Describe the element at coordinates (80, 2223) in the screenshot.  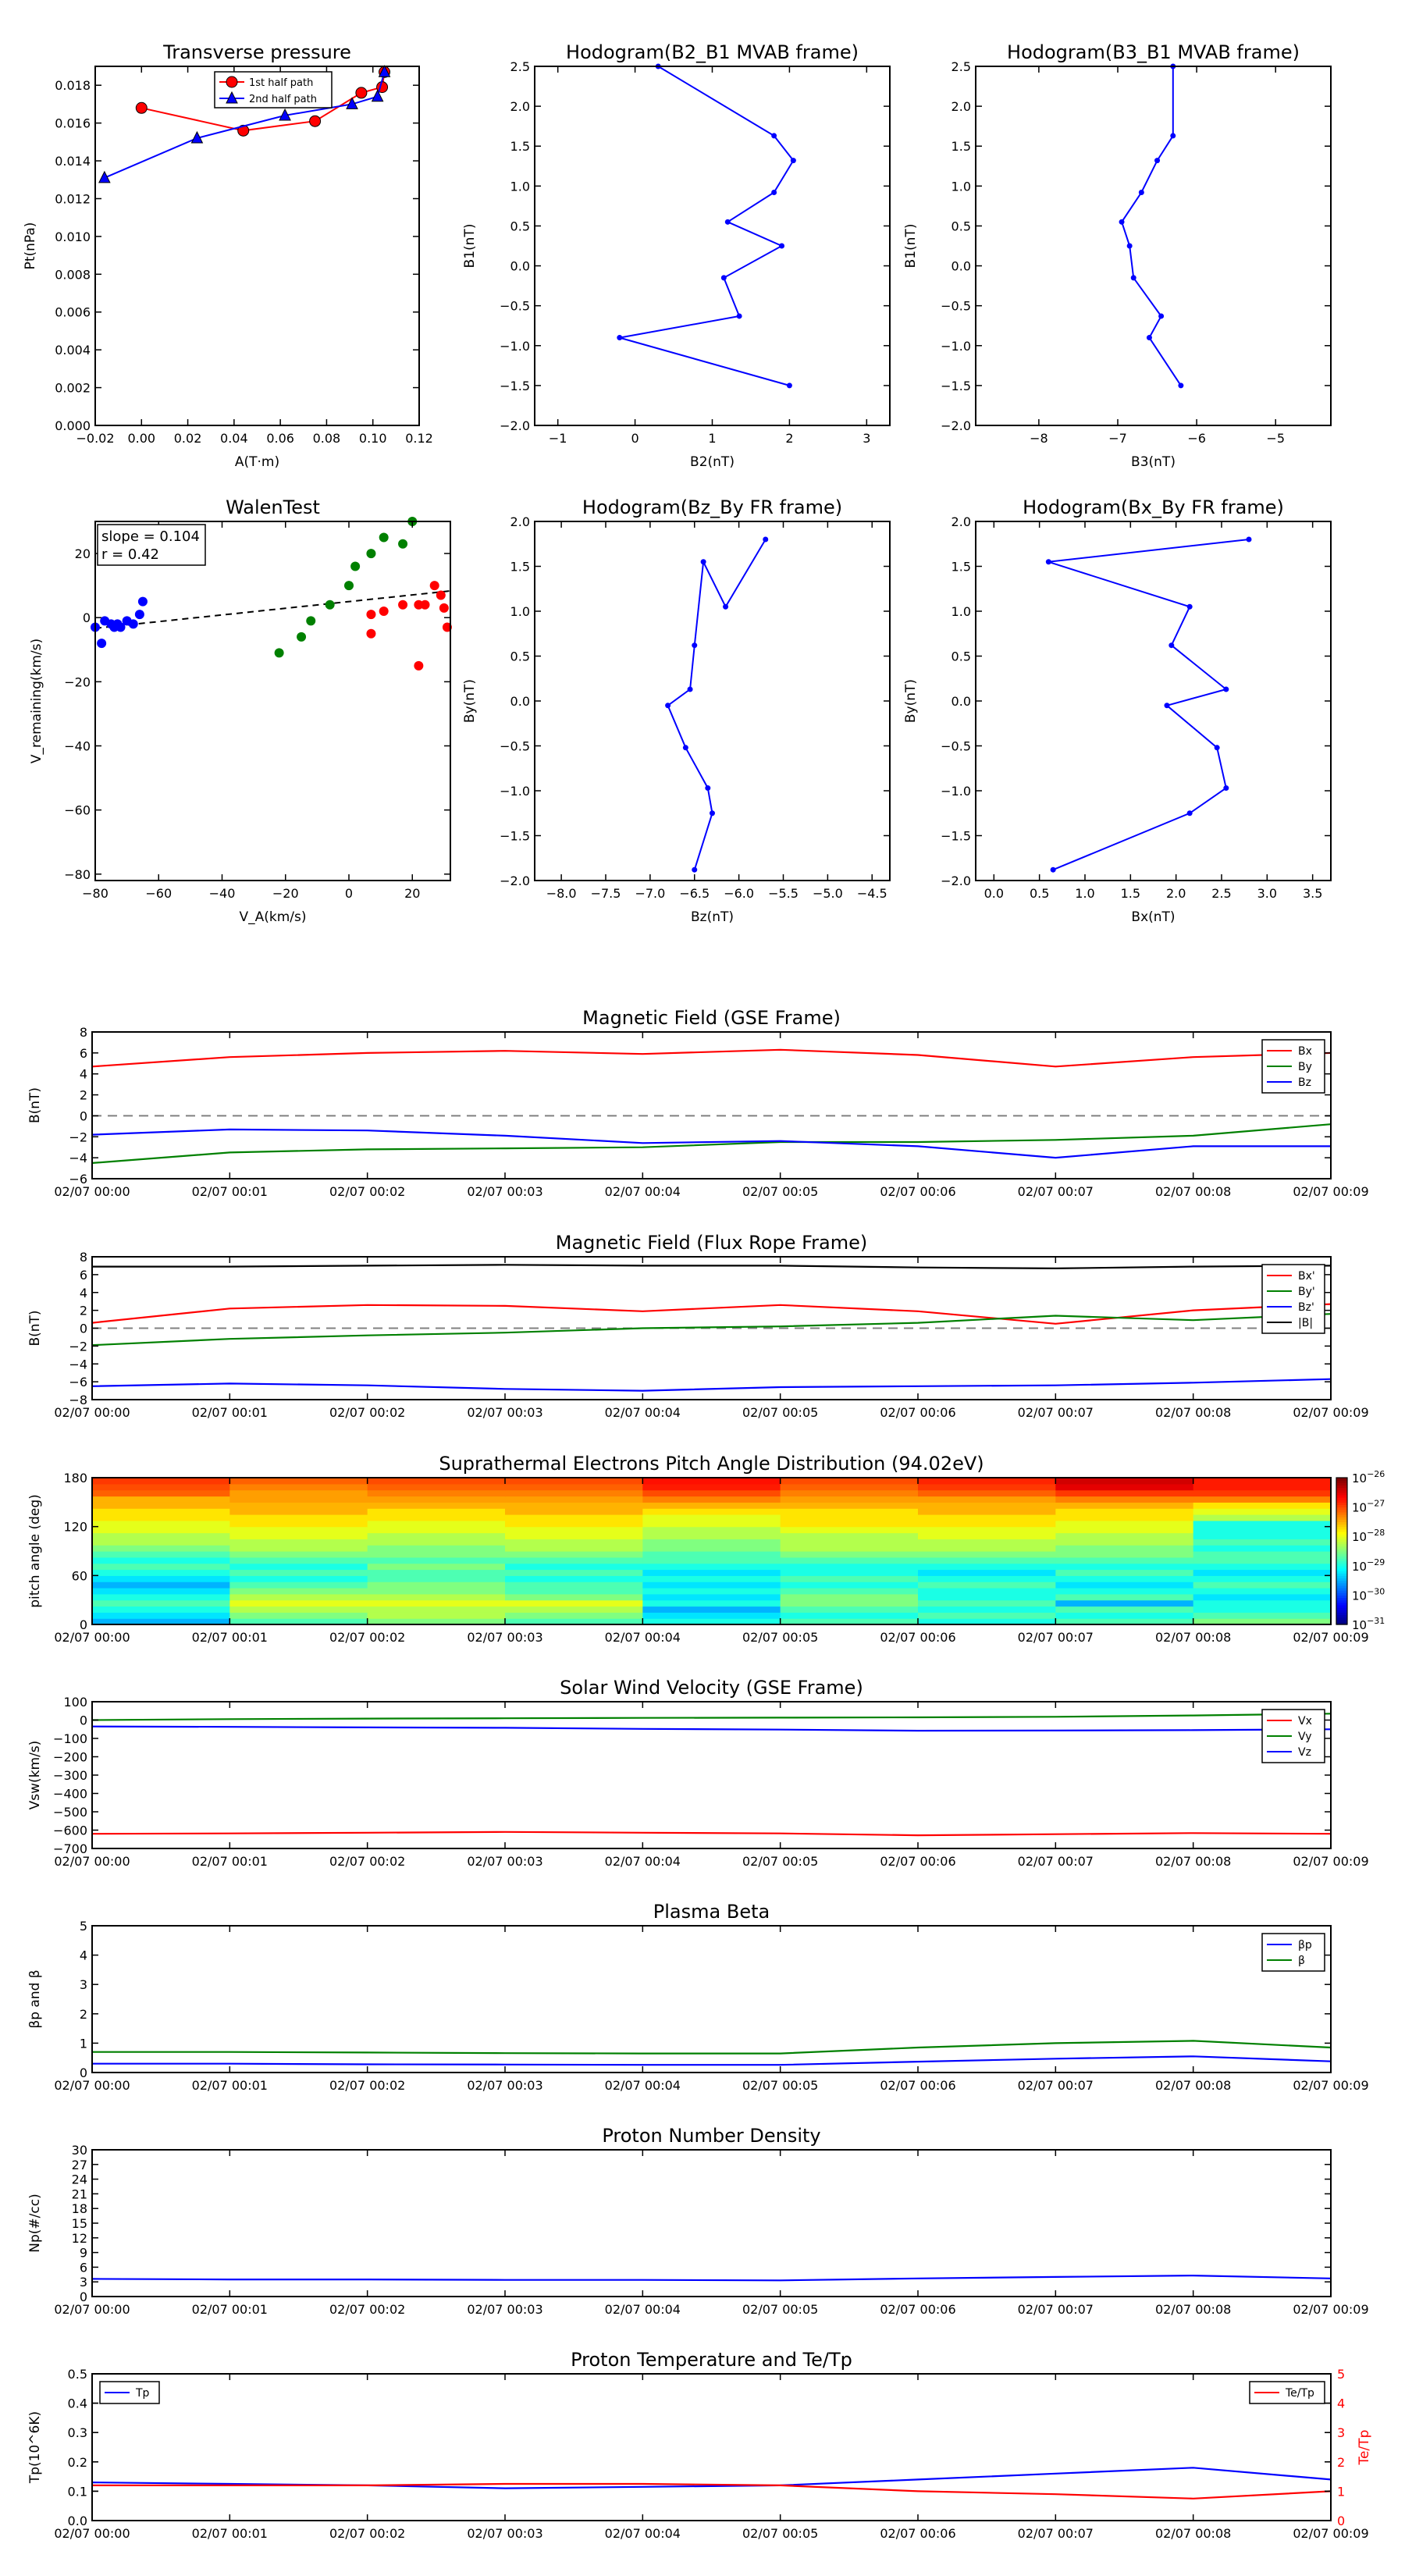
I see `y-tick-label: 15` at that location.